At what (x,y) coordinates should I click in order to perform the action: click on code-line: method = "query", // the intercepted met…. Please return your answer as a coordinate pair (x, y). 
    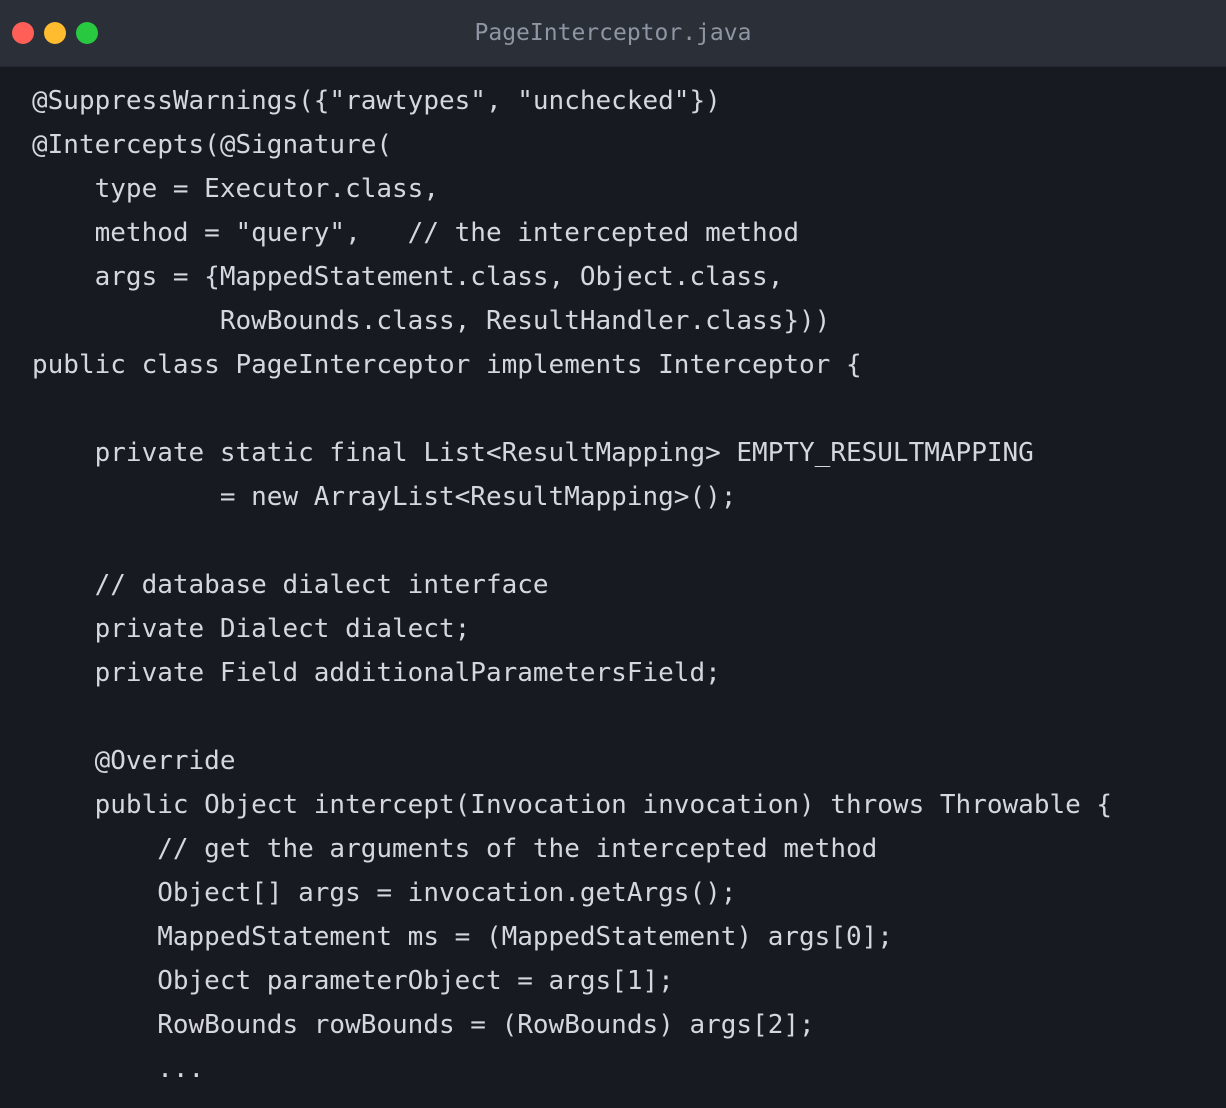
    Looking at the image, I should click on (416, 233).